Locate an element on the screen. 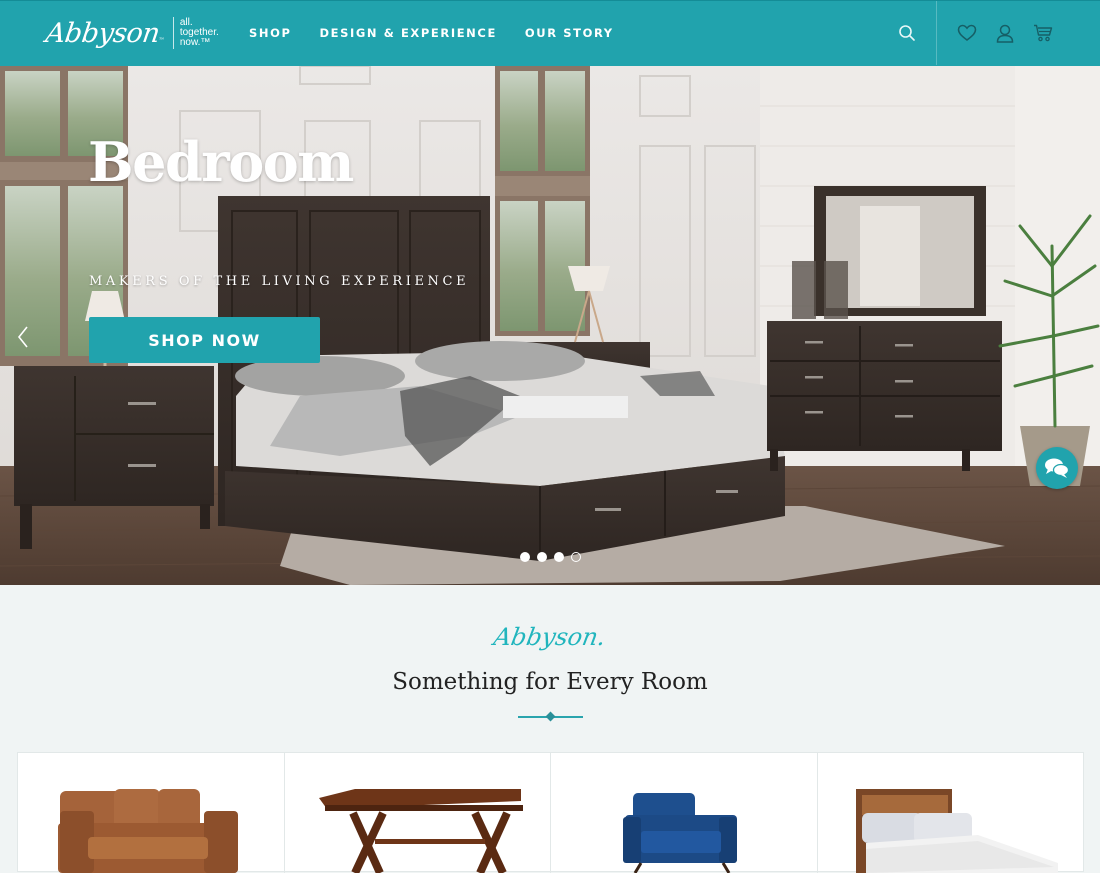  heart-icon is located at coordinates (967, 32).